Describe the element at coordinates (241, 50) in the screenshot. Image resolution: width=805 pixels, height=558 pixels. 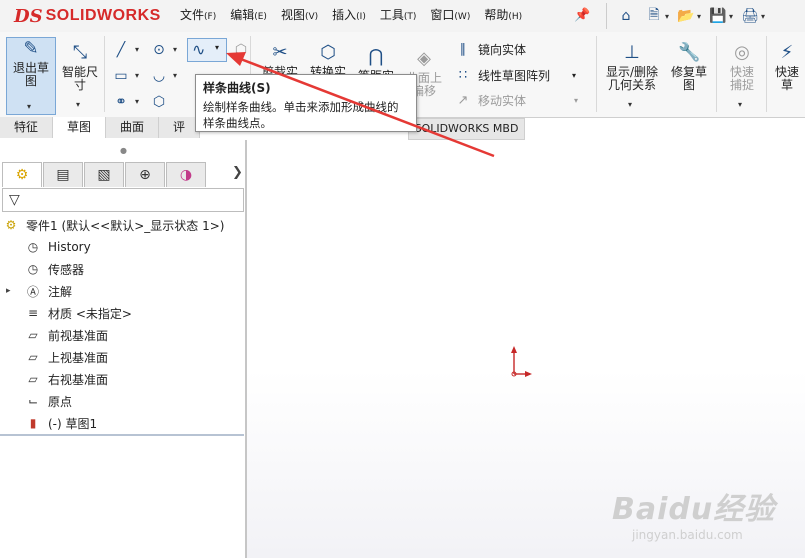
I see `polygon-icon: ⬡` at that location.